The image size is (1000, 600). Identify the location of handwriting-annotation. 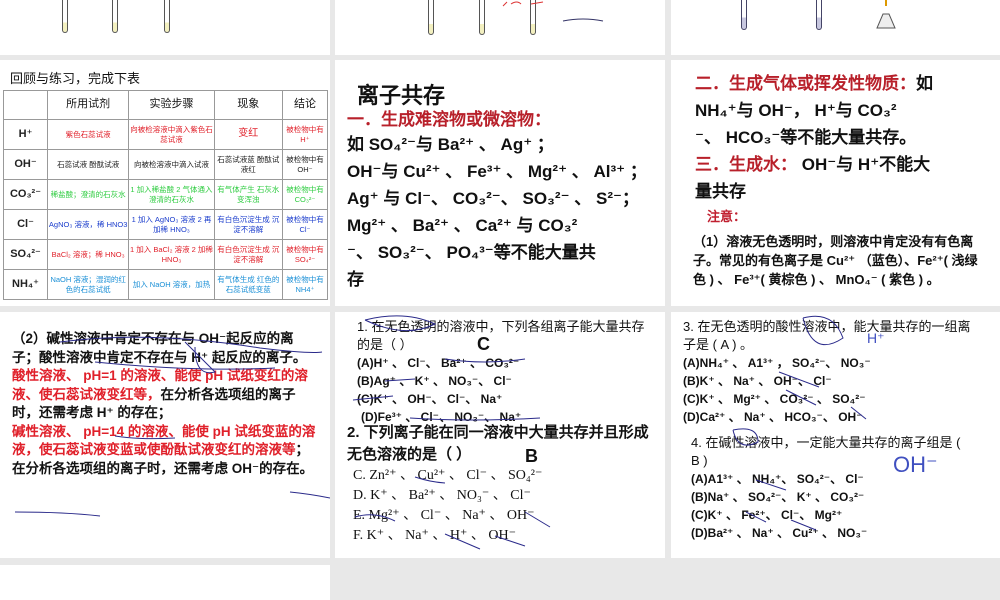
(553, 11).